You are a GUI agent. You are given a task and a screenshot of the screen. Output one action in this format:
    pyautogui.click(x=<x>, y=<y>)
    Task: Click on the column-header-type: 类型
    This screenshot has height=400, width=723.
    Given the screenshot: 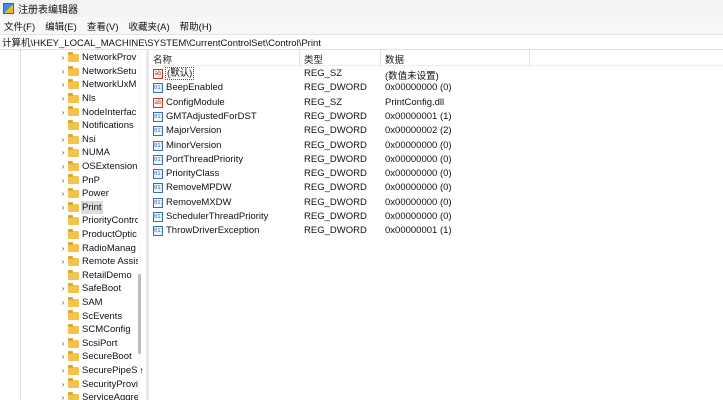 What is the action you would take?
    pyautogui.click(x=313, y=59)
    